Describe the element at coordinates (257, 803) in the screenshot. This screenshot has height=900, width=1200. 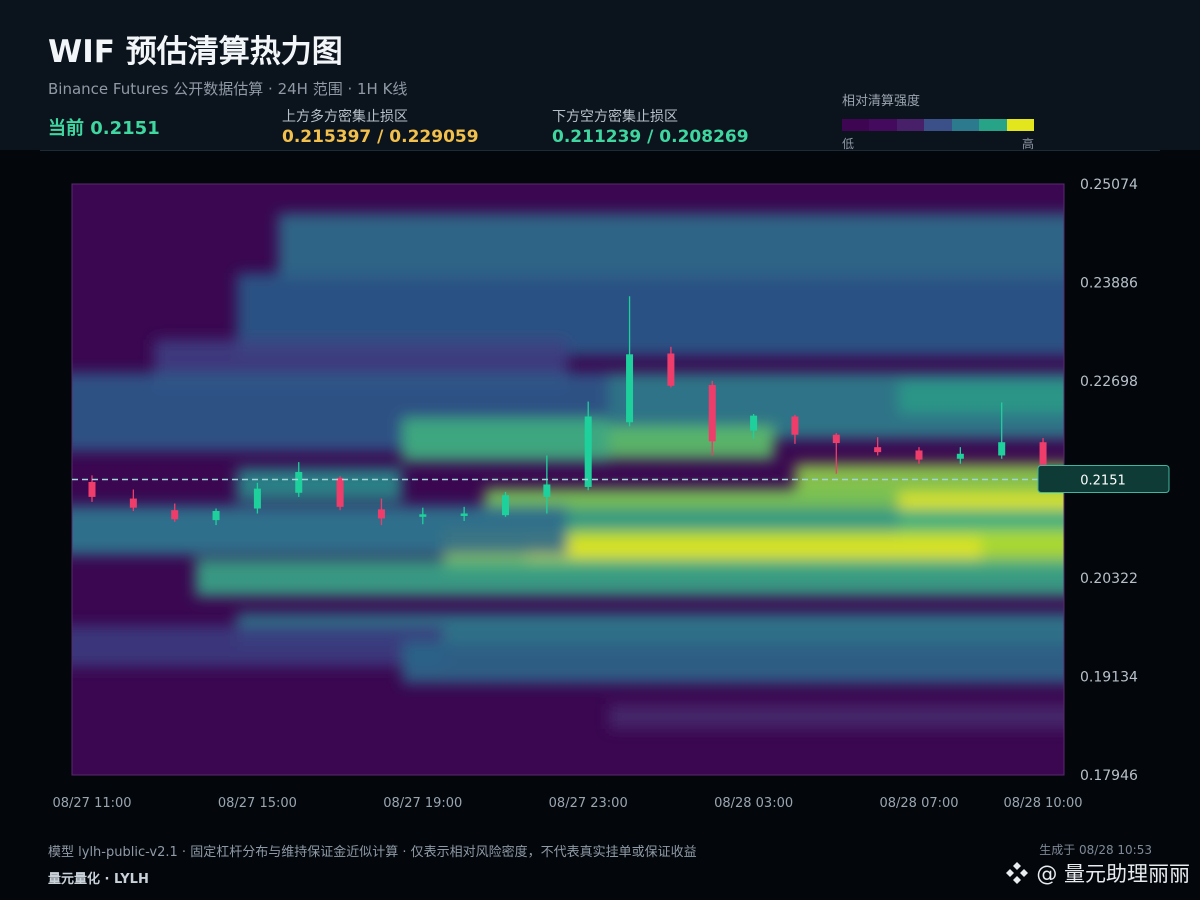
I see `x-tick-label-1: 08/27 15:00` at that location.